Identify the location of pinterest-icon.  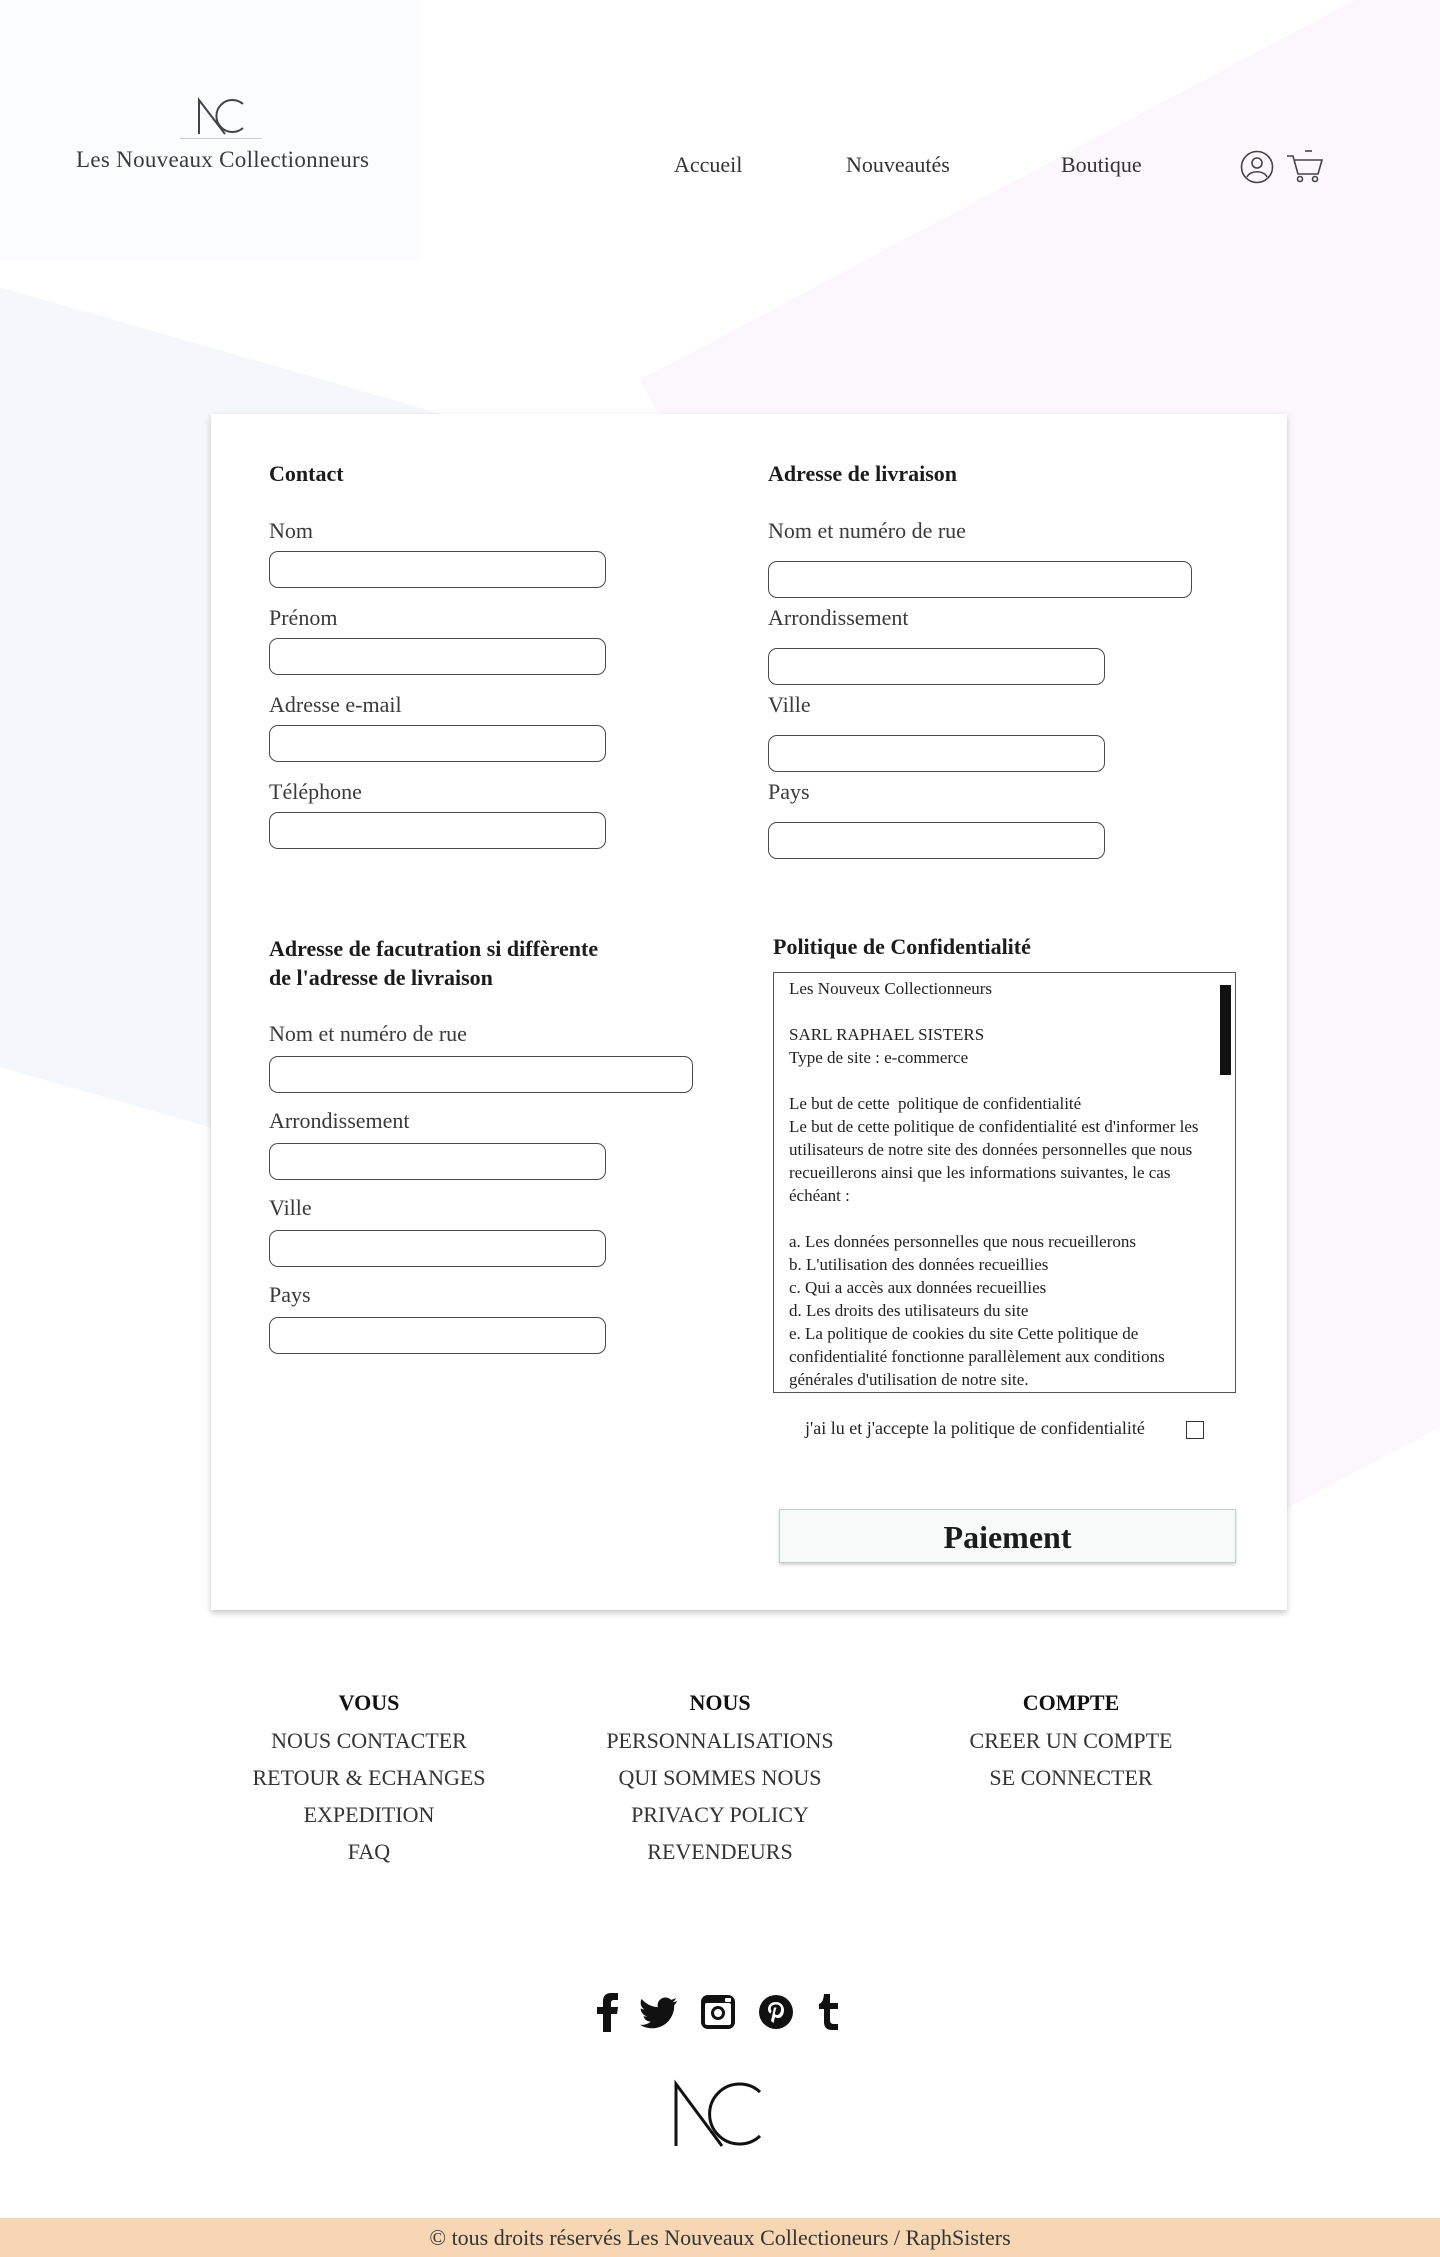
(776, 2012).